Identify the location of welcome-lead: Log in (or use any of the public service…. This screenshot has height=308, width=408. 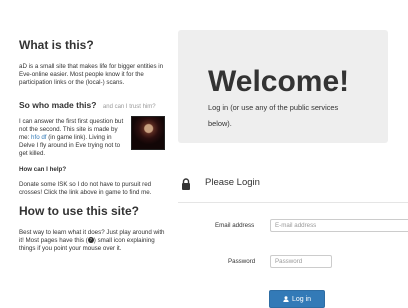
(273, 115).